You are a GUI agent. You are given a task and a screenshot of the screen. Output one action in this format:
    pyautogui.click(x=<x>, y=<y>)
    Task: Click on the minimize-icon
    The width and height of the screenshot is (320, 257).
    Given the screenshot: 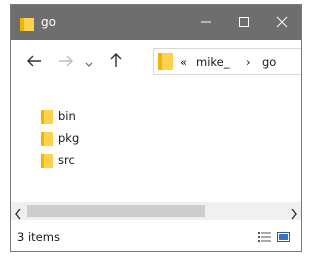 What is the action you would take?
    pyautogui.click(x=206, y=22)
    